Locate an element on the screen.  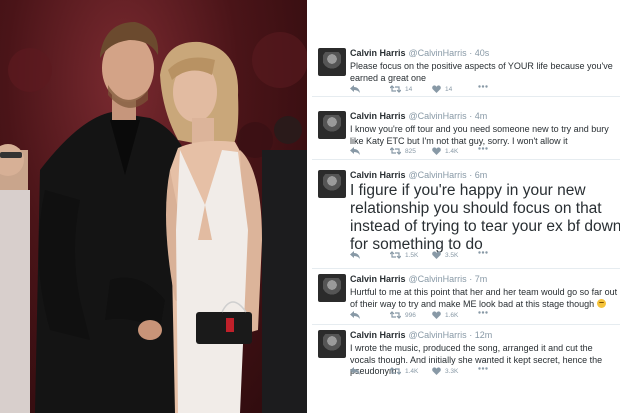
tweet-time: 6m is located at coordinates (481, 175).